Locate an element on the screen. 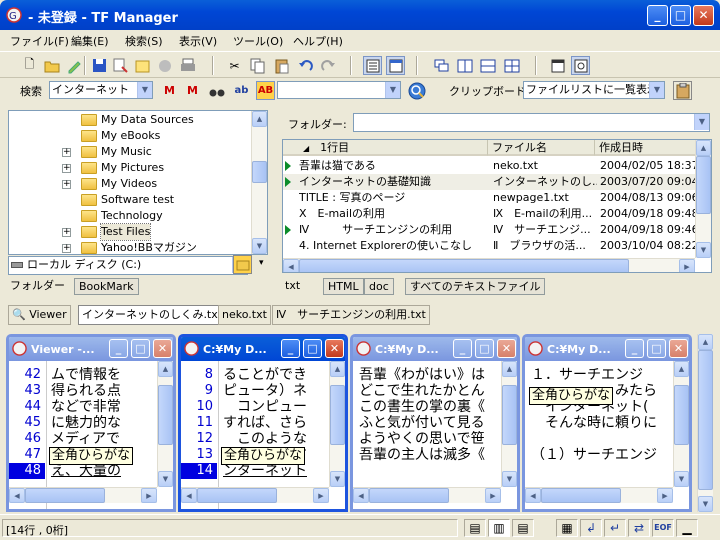  status-icon-4: ▦ is located at coordinates (567, 528).